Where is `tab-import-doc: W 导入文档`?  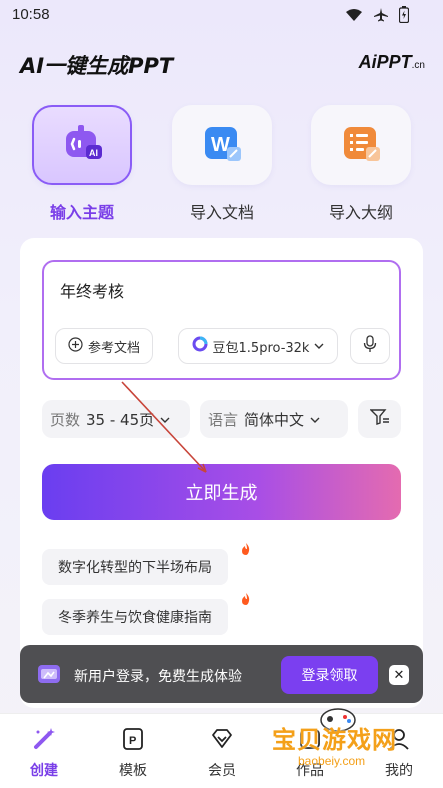
tab-import-doc: W 导入文档 is located at coordinates (222, 164).